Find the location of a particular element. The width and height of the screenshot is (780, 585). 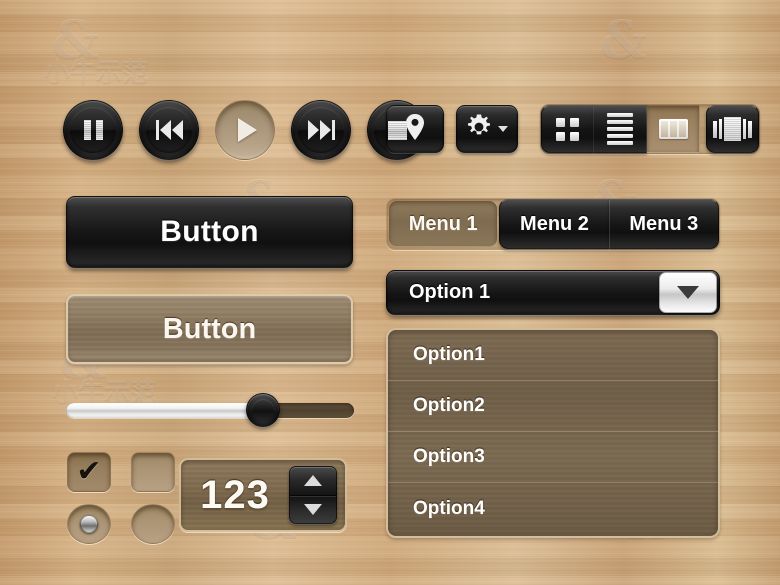

tab-label: Menu 3 is located at coordinates (664, 223).